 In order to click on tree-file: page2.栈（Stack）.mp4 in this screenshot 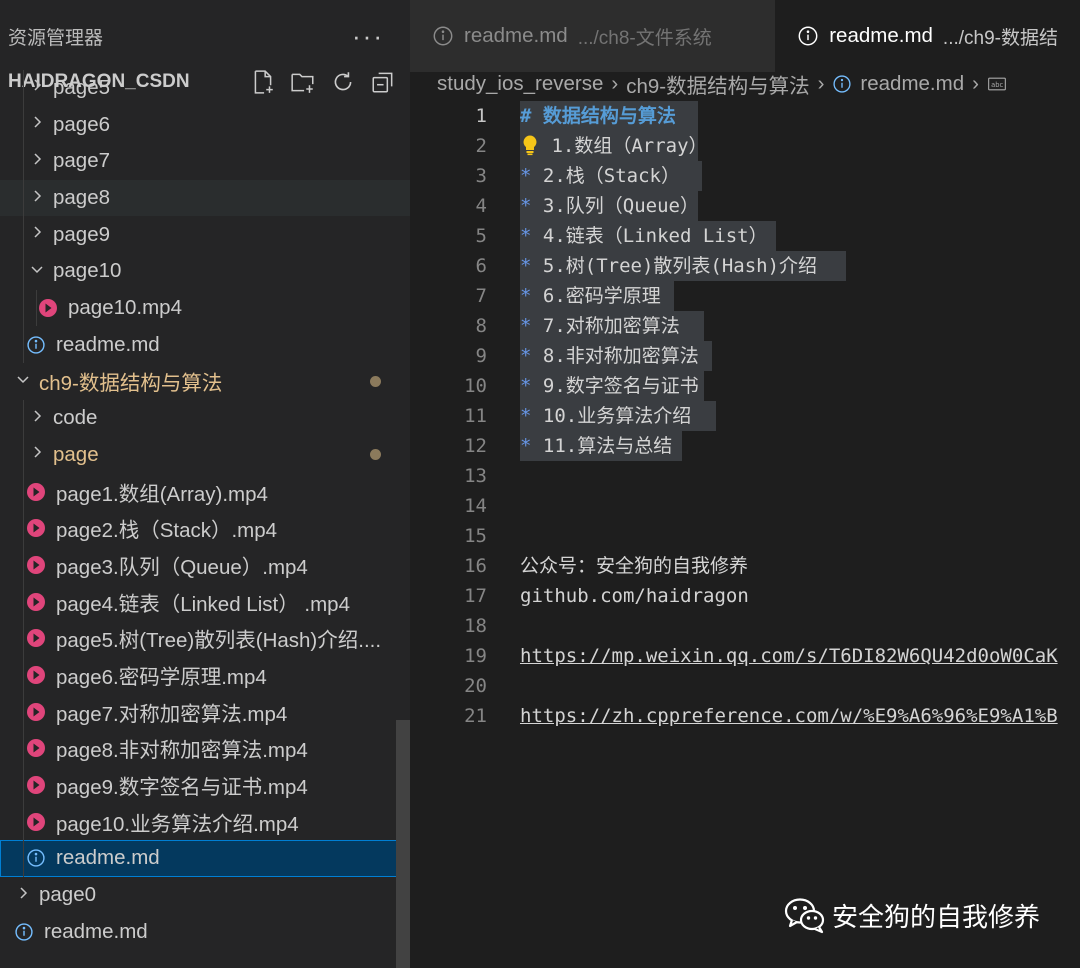, I will do `click(205, 528)`.